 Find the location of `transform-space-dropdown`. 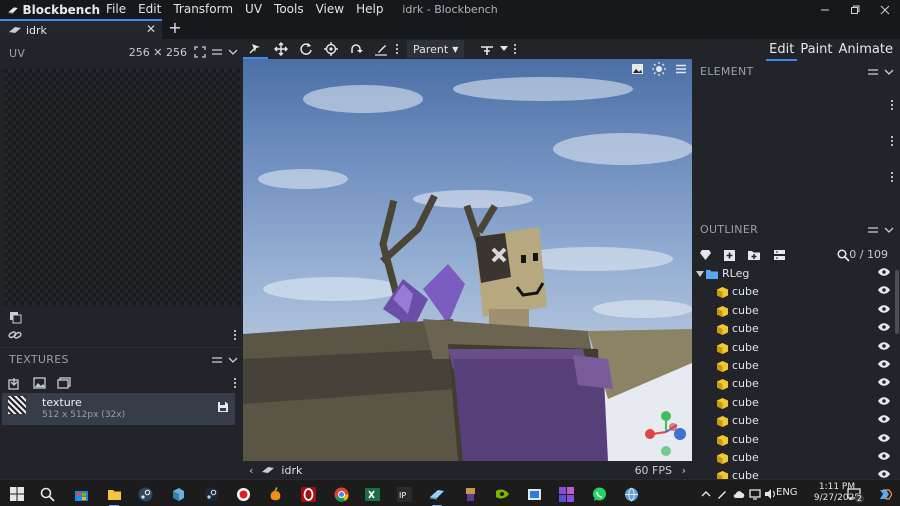

transform-space-dropdown is located at coordinates (504, 49).